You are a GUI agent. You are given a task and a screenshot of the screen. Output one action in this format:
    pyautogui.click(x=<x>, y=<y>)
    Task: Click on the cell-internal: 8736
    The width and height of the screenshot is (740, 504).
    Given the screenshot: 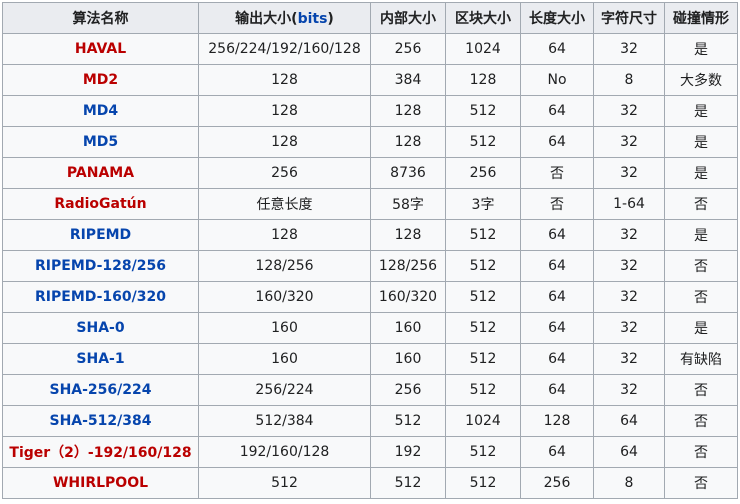 What is the action you would take?
    pyautogui.click(x=408, y=173)
    